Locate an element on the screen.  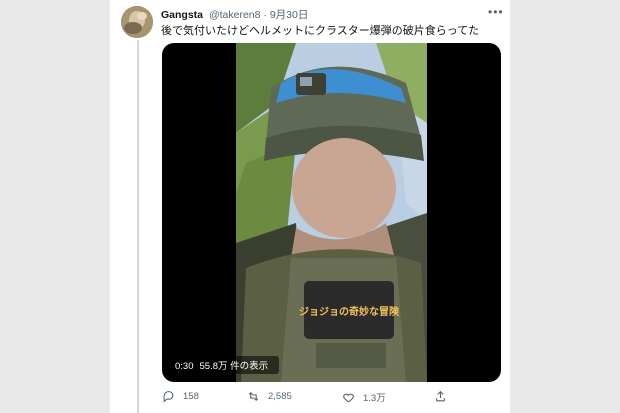
avatar-image is located at coordinates (137, 22).